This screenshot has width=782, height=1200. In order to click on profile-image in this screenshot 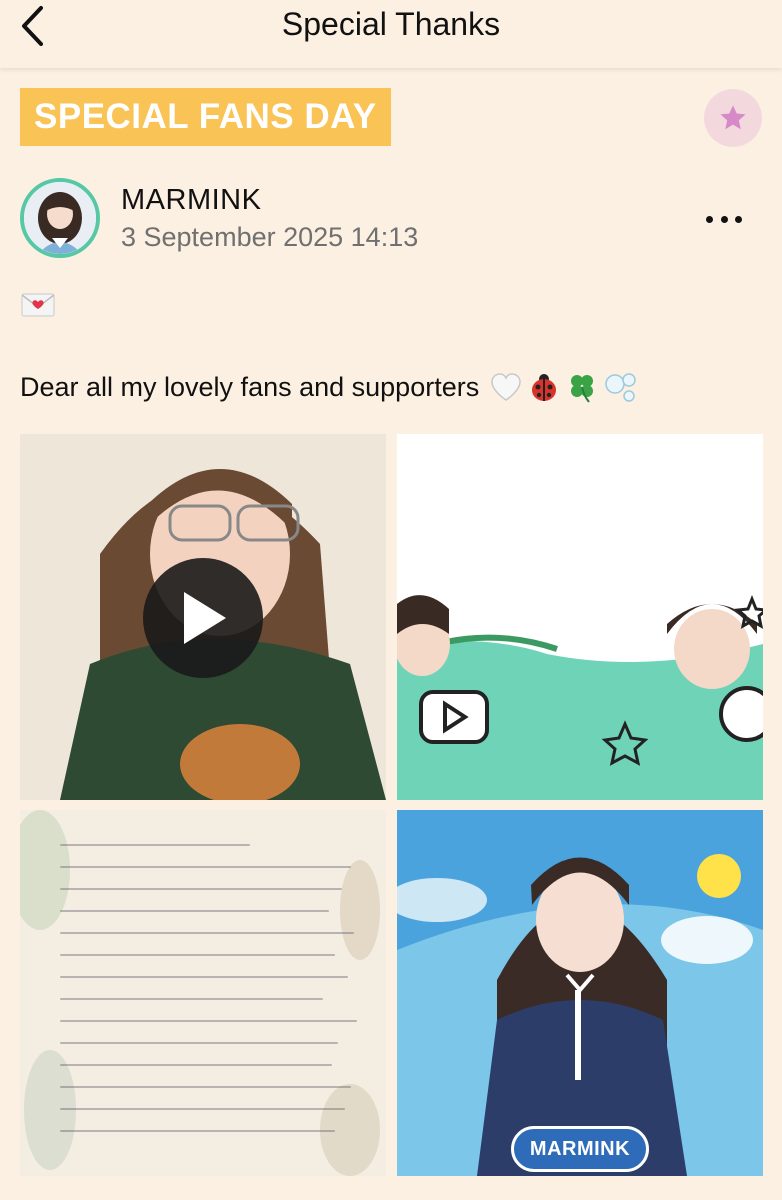, I will do `click(580, 993)`.